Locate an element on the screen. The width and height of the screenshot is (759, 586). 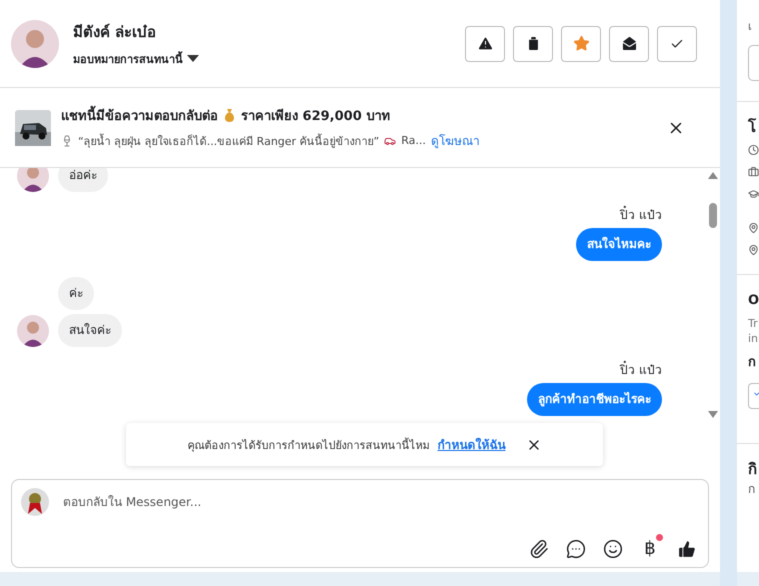
money-bag-icon is located at coordinates (229, 115).